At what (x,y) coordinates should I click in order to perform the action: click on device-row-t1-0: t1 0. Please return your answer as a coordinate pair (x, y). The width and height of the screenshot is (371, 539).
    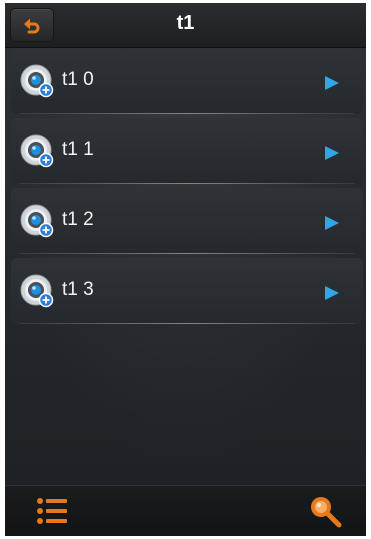
    Looking at the image, I should click on (187, 81).